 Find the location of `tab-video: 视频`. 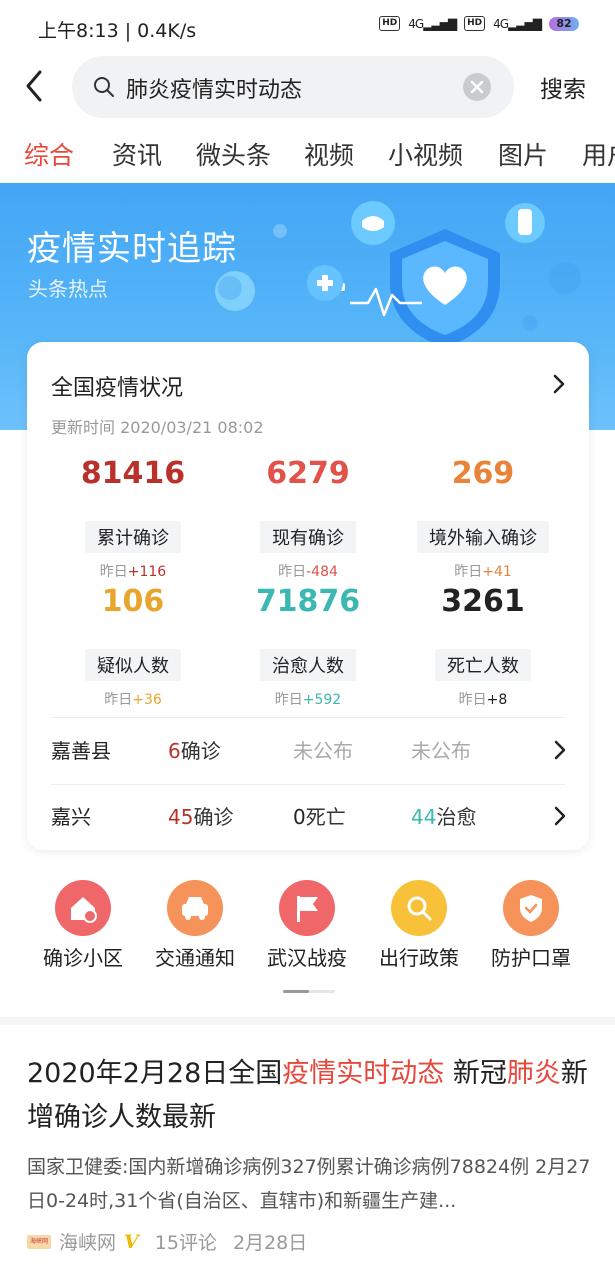

tab-video: 视频 is located at coordinates (329, 154).